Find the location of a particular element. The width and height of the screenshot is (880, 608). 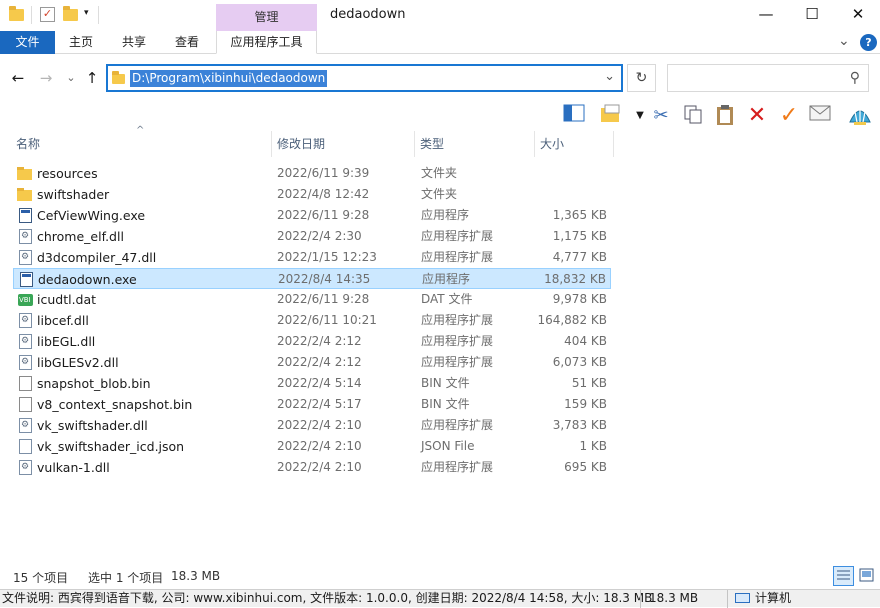

refresh-button: ↻ is located at coordinates (641, 78).